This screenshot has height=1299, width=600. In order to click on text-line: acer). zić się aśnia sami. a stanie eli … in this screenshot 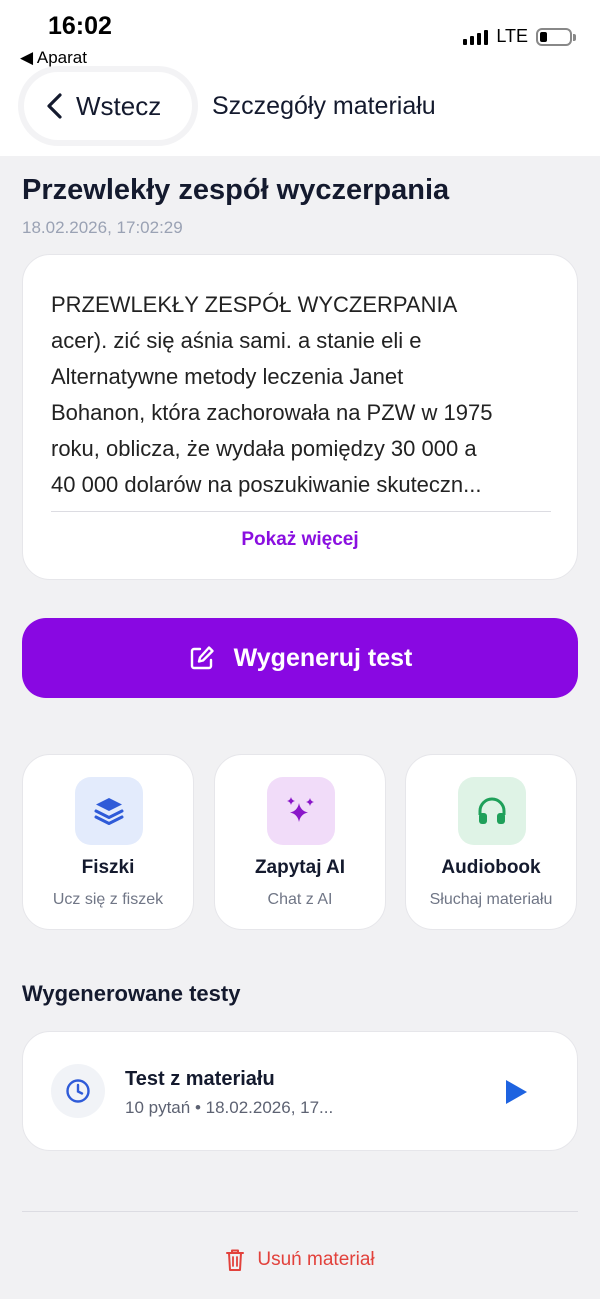, I will do `click(236, 340)`.